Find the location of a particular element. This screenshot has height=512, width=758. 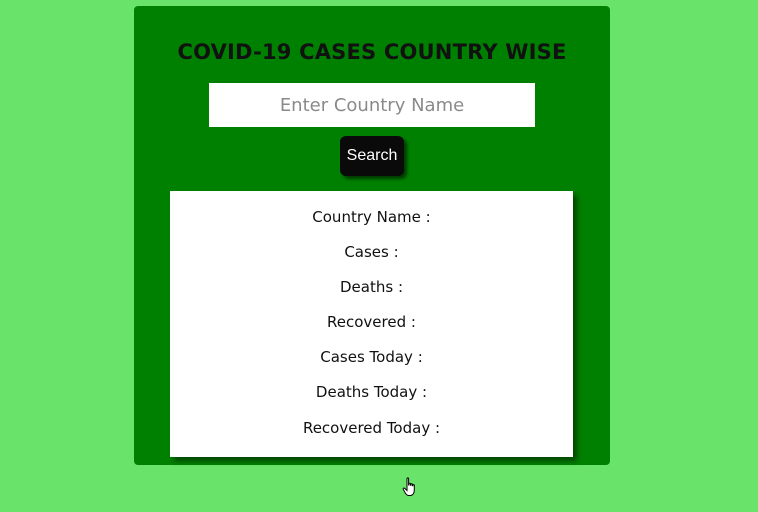

country-name-label: Country Name : is located at coordinates (371, 217).